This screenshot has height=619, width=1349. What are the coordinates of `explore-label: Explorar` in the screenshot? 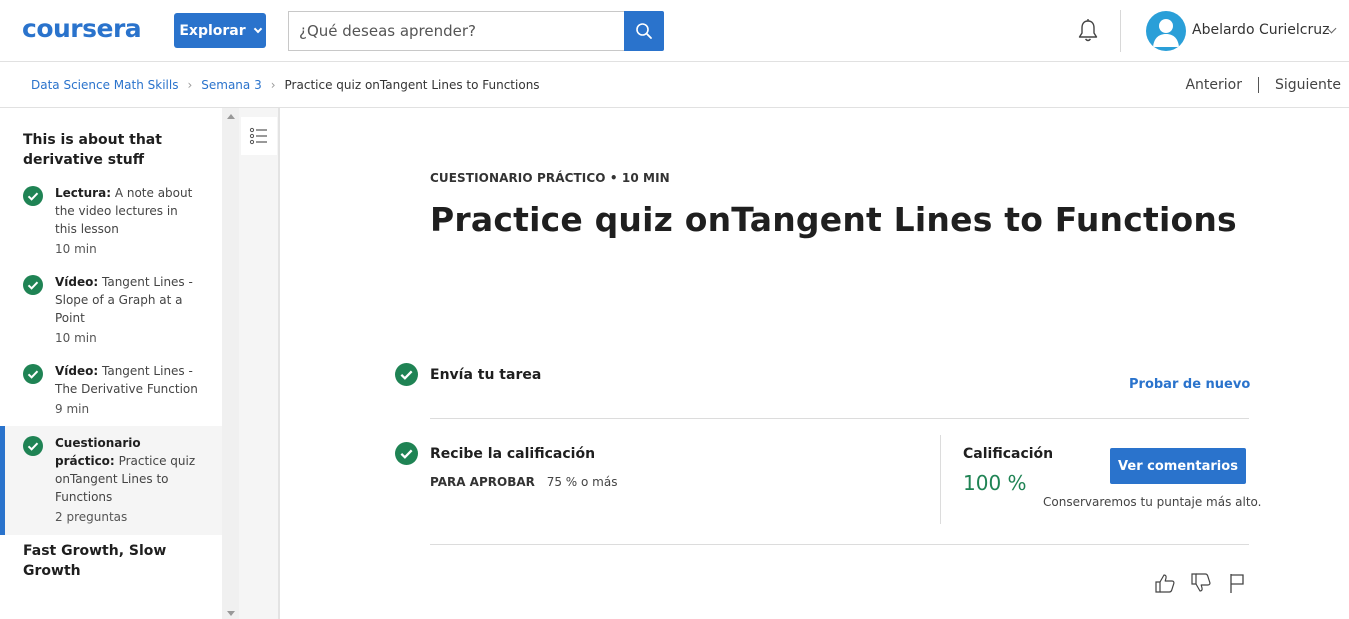 It's located at (212, 30).